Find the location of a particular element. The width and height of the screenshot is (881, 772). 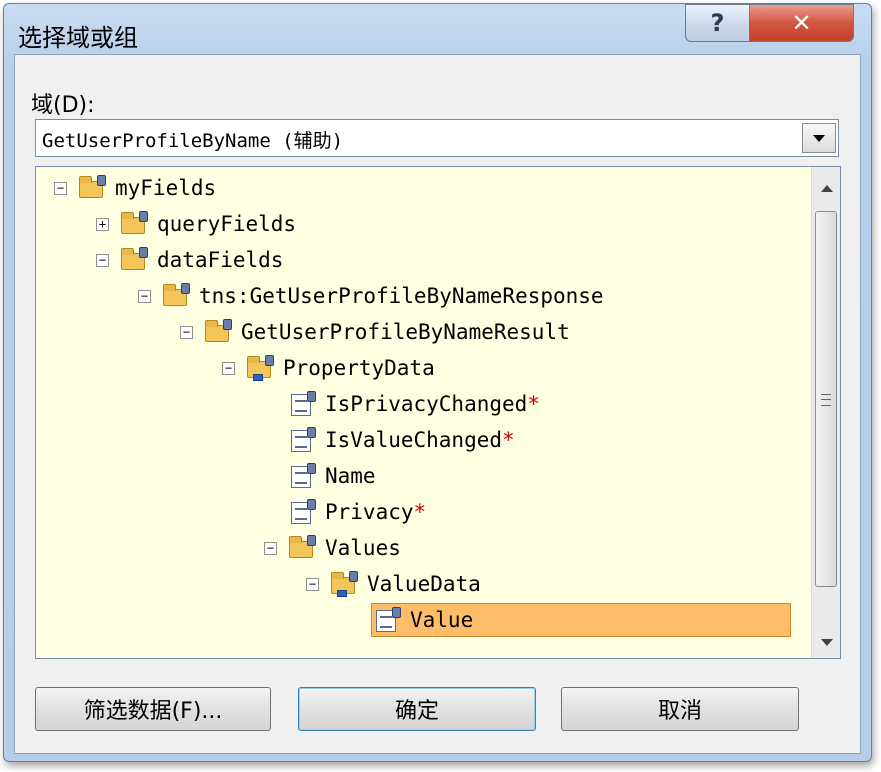

tree-node: IsPrivacyChanged * is located at coordinates (413, 404).